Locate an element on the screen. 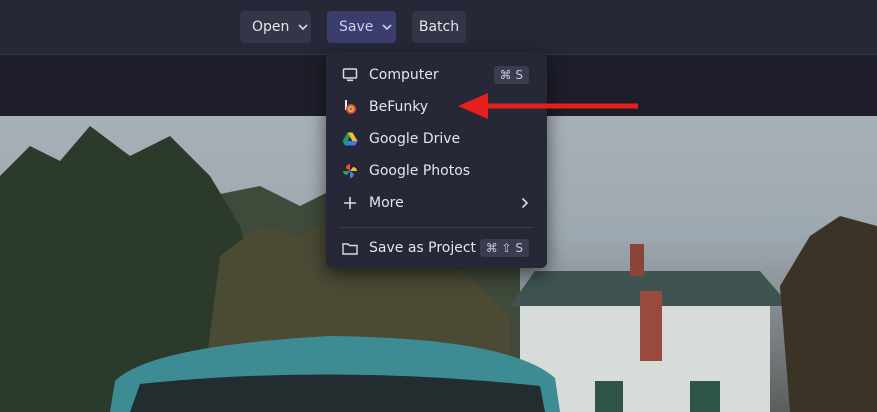 Image resolution: width=877 pixels, height=412 pixels. save-button-label: Save is located at coordinates (356, 27).